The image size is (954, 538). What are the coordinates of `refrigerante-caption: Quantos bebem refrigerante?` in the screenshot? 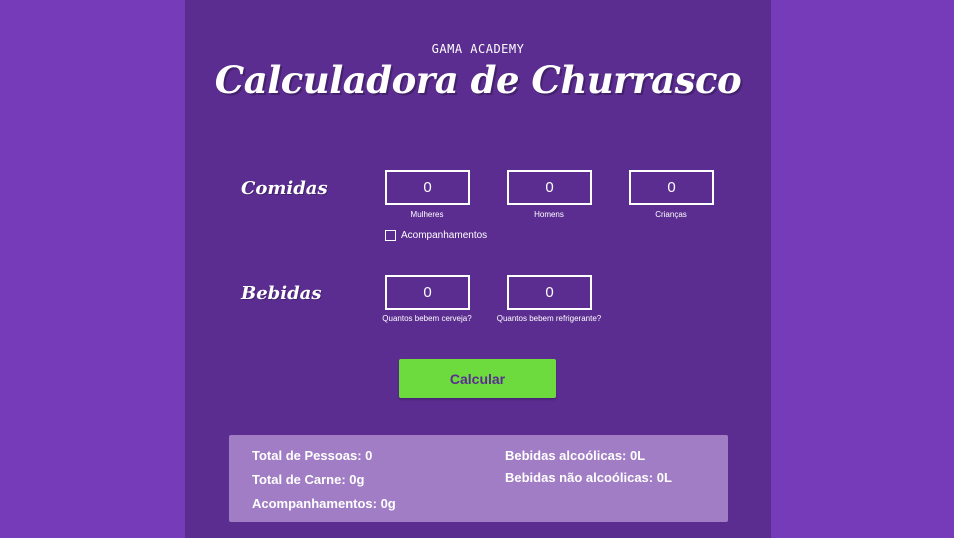 It's located at (549, 318).